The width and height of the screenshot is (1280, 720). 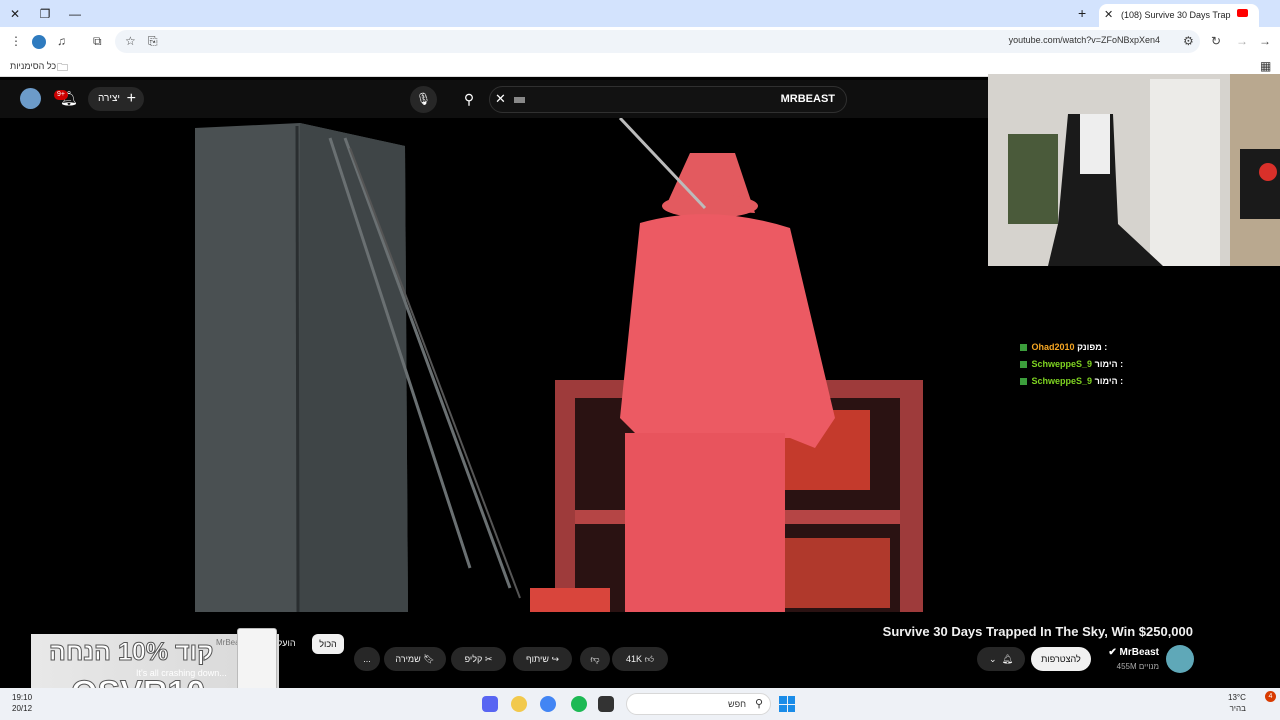 What do you see at coordinates (62, 68) in the screenshot?
I see `folder-icon: 🗀` at bounding box center [62, 68].